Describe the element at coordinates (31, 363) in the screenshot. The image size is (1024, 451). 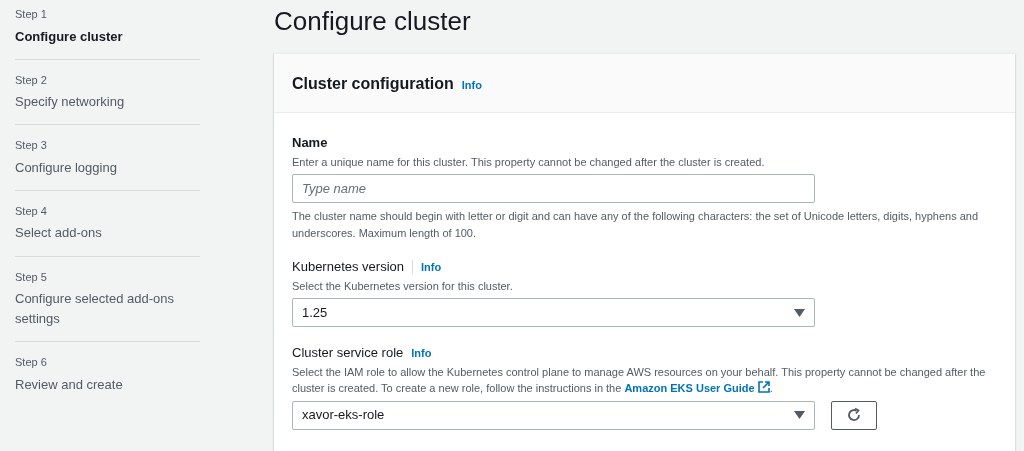
I see `step-number: Step 6` at that location.